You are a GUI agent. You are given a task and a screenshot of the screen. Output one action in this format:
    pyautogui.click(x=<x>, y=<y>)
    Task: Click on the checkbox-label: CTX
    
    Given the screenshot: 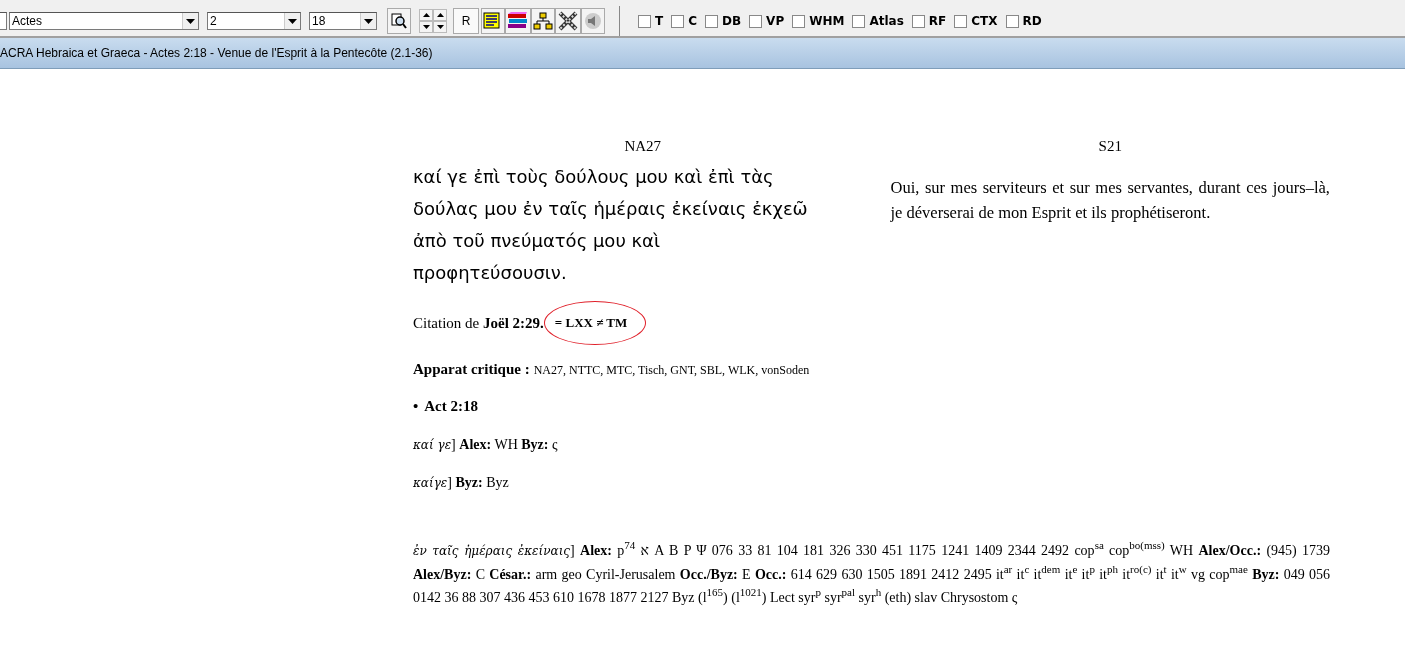 What is the action you would take?
    pyautogui.click(x=984, y=21)
    